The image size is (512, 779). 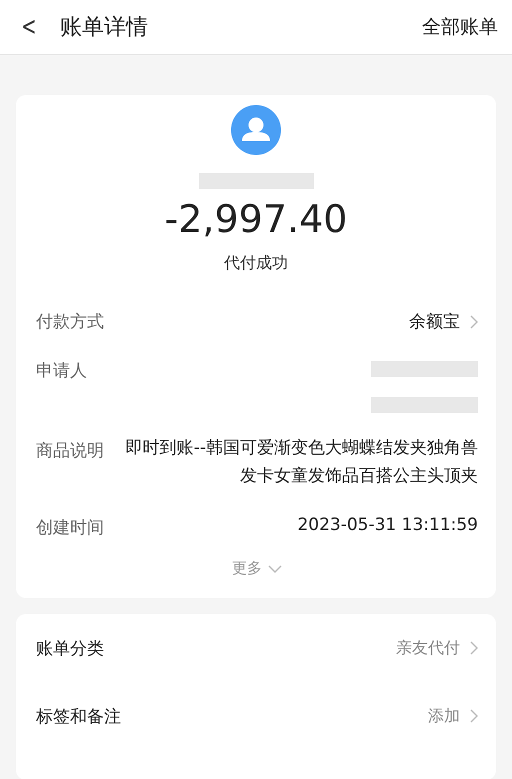 What do you see at coordinates (460, 27) in the screenshot?
I see `all-bills-link: 全部账单` at bounding box center [460, 27].